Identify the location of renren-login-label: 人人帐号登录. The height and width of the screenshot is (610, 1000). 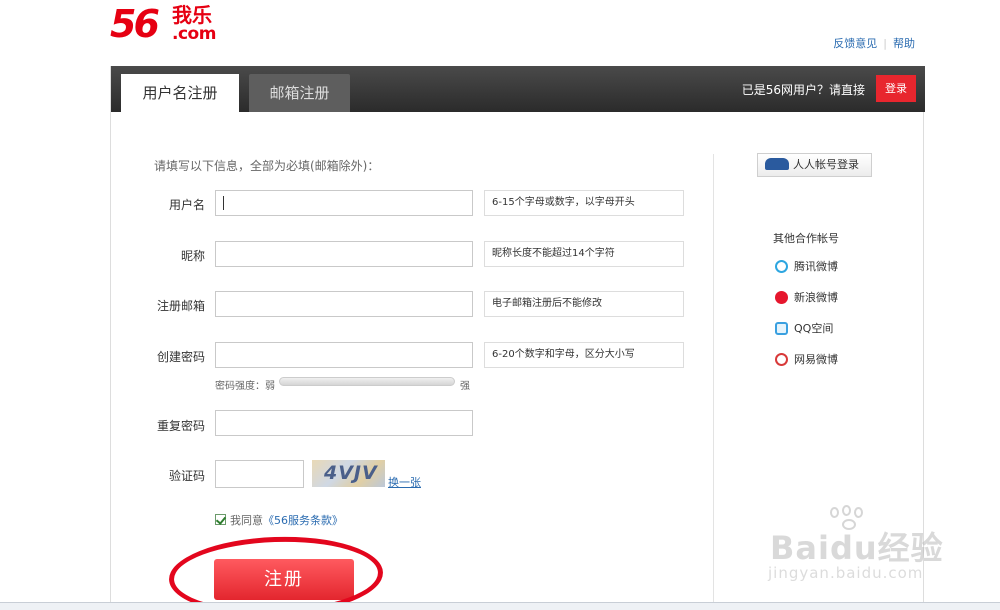
(826, 164).